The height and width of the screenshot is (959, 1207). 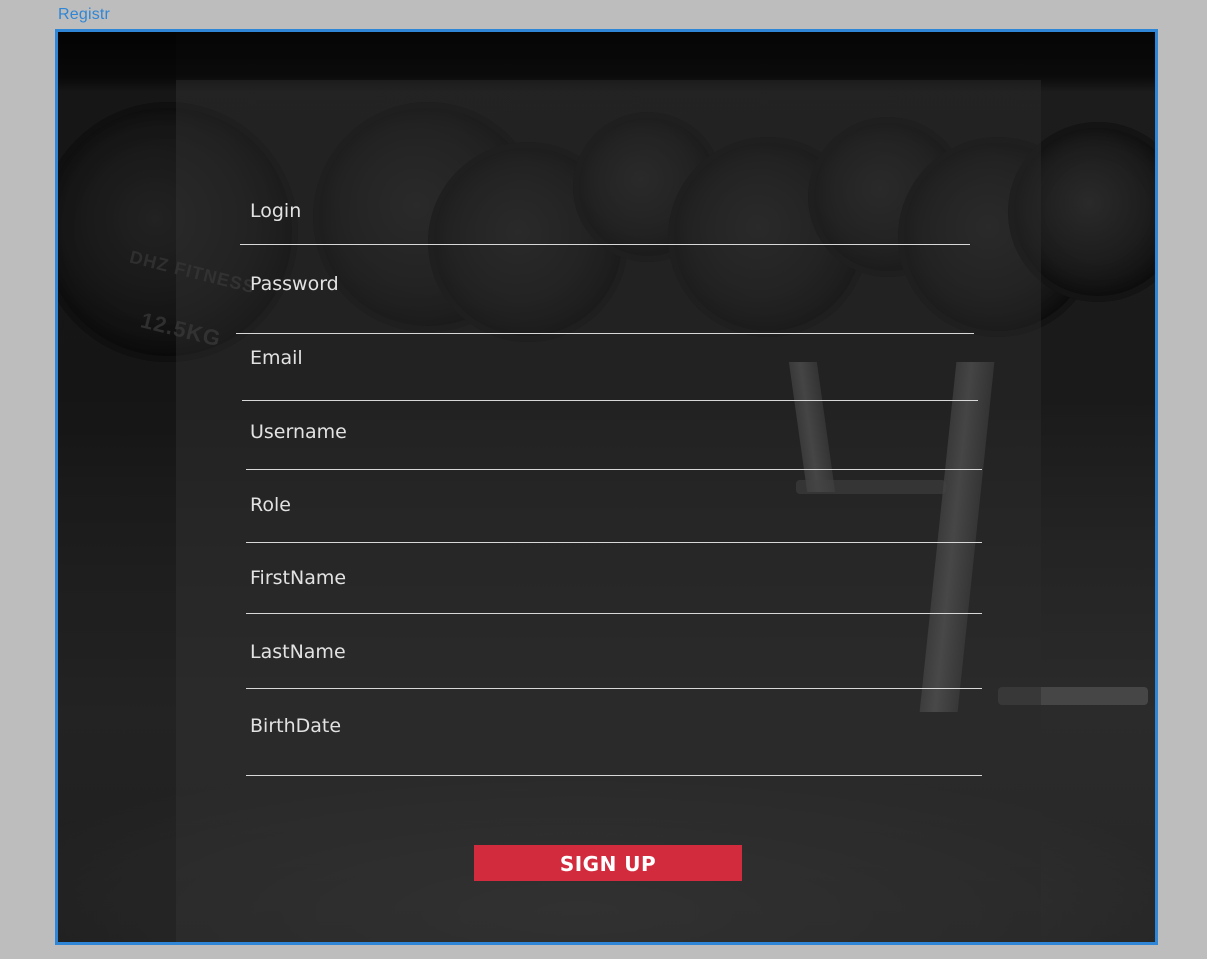 I want to click on role-field: Role, so click(x=614, y=518).